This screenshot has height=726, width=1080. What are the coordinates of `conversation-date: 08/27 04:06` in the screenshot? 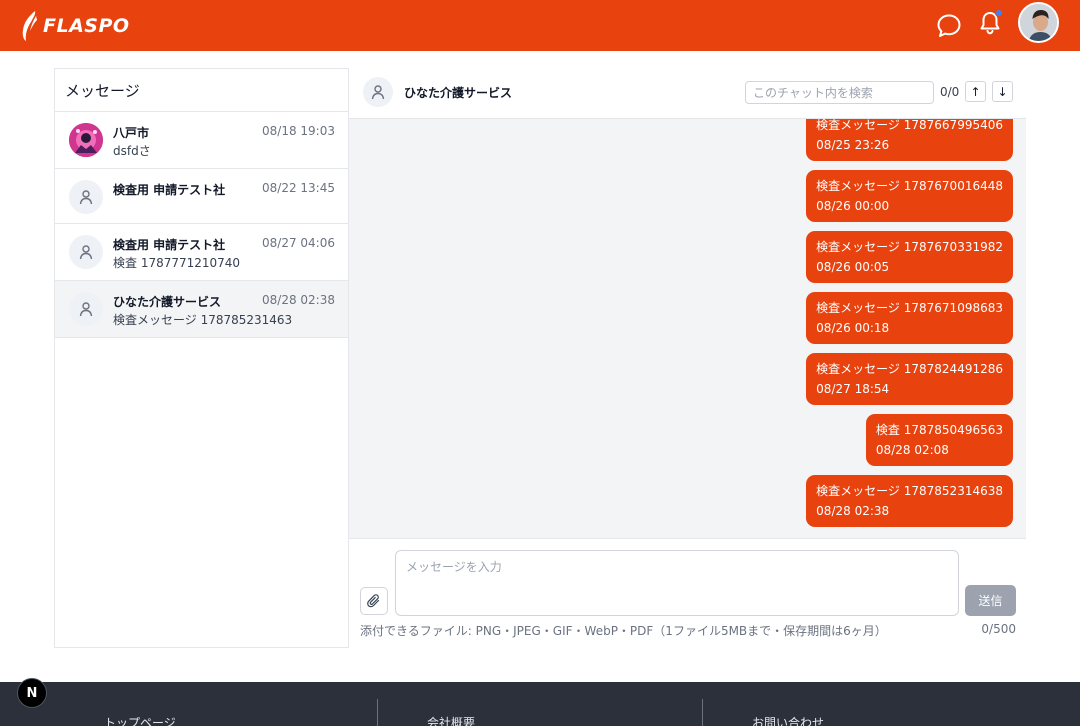 It's located at (298, 243).